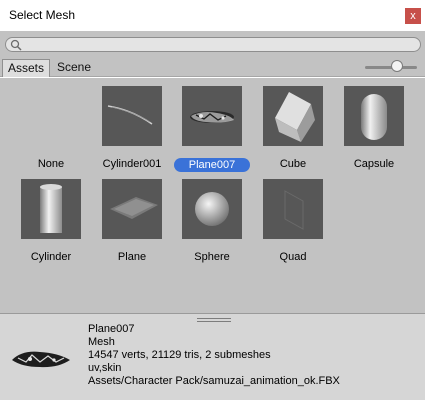  What do you see at coordinates (212, 313) in the screenshot?
I see `preview-divider` at bounding box center [212, 313].